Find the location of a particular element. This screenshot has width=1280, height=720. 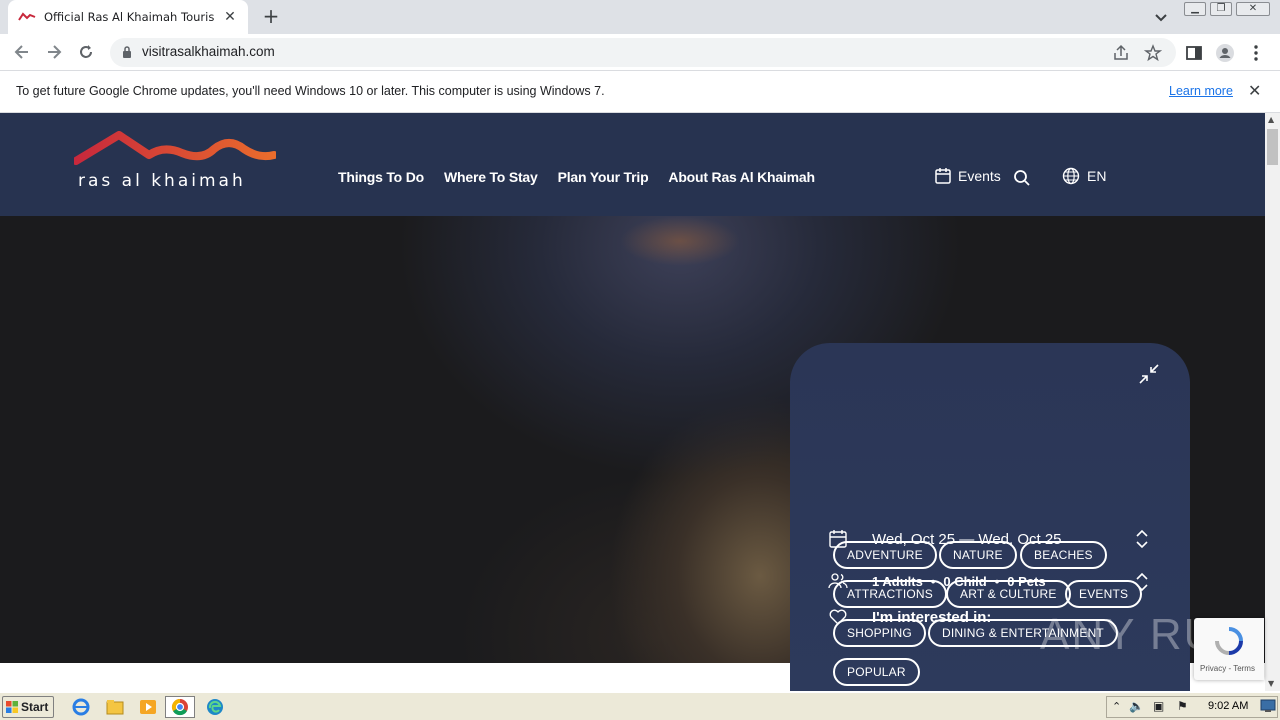

tab-close-icon: ✕ is located at coordinates (230, 17).